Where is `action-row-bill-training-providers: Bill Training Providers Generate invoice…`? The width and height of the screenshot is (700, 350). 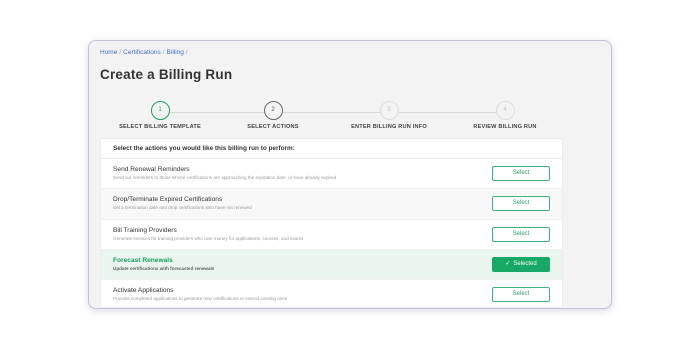
action-row-bill-training-providers: Bill Training Providers Generate invoice… is located at coordinates (331, 235).